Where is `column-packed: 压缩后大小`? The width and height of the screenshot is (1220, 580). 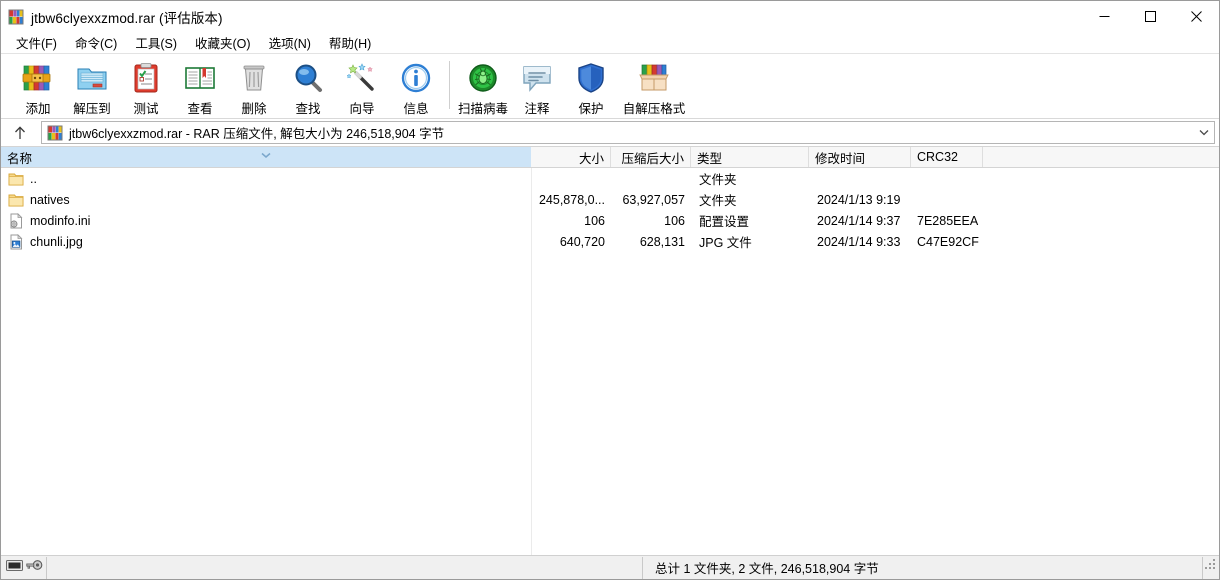 column-packed: 压缩后大小 is located at coordinates (651, 157).